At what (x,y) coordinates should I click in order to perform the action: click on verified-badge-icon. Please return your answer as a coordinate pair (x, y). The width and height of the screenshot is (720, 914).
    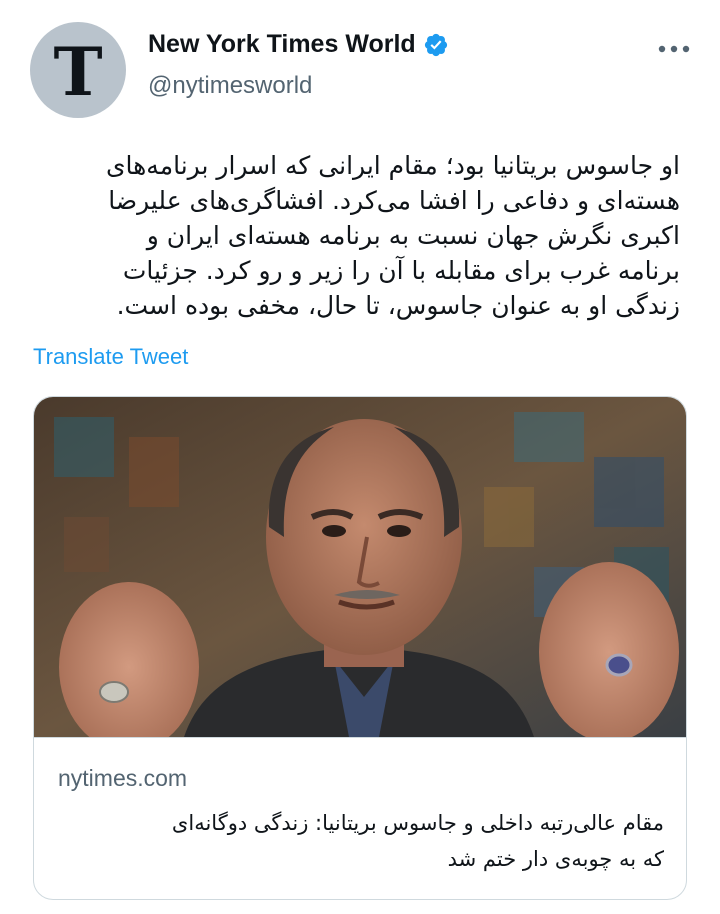
    Looking at the image, I should click on (436, 45).